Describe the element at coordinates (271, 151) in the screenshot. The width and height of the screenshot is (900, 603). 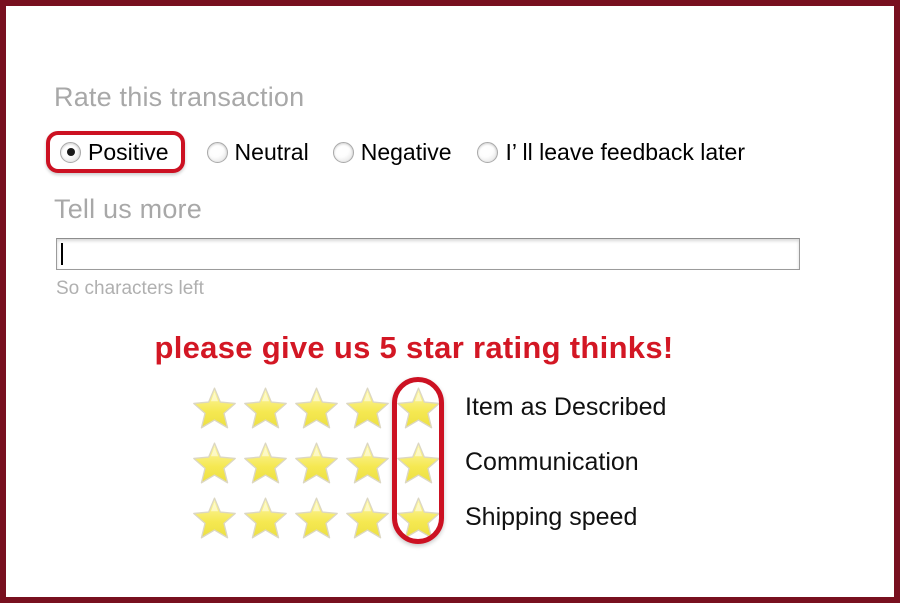
I see `radio-option-neutral-label: Neutral` at that location.